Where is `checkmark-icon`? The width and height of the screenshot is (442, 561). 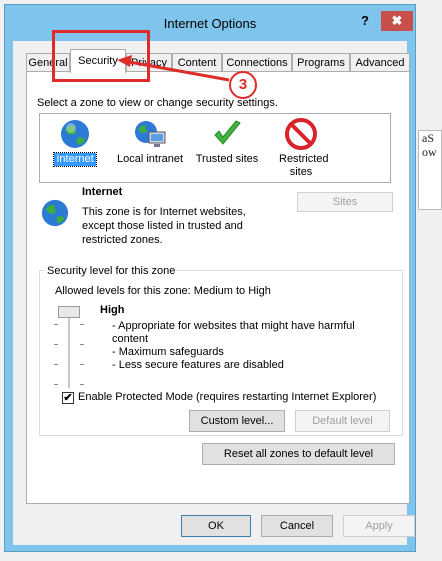
checkmark-icon is located at coordinates (227, 132).